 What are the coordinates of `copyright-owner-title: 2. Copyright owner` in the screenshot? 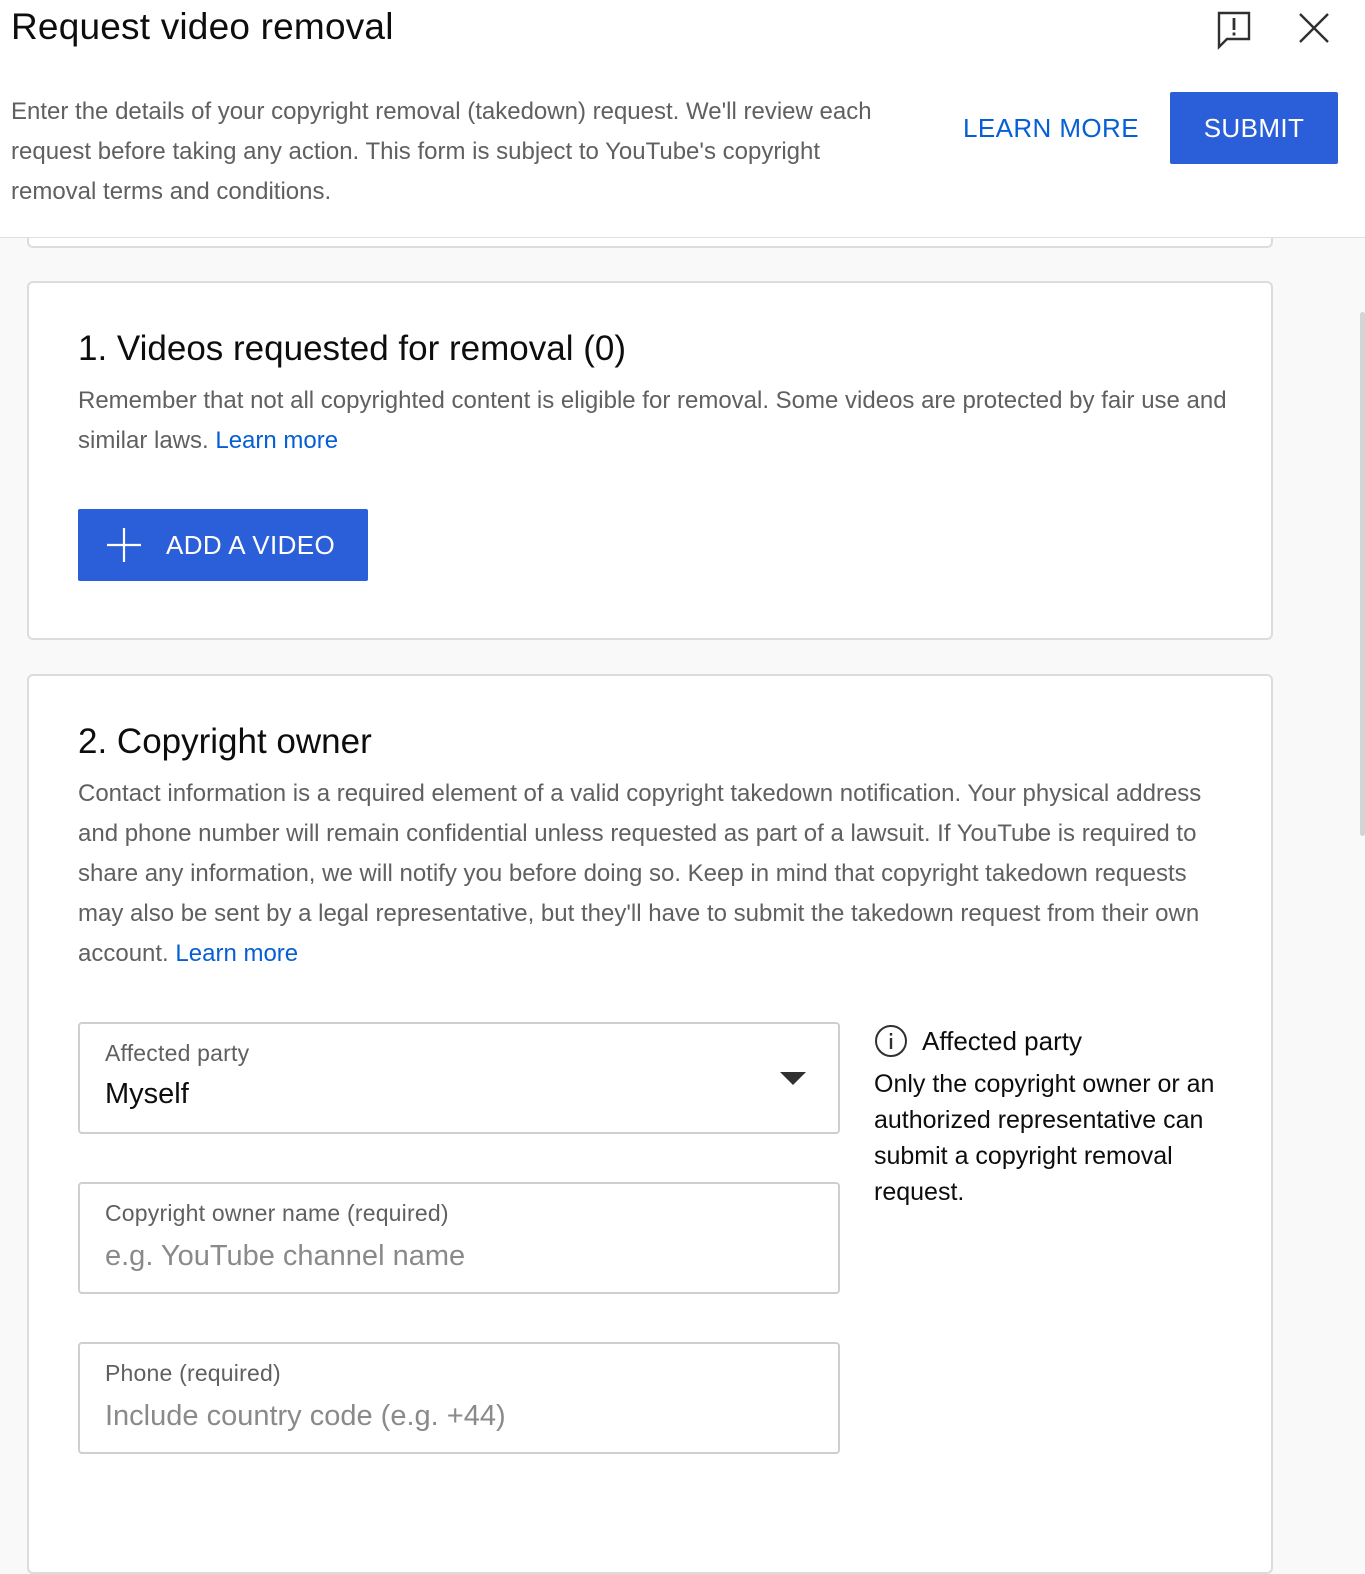 It's located at (225, 741).